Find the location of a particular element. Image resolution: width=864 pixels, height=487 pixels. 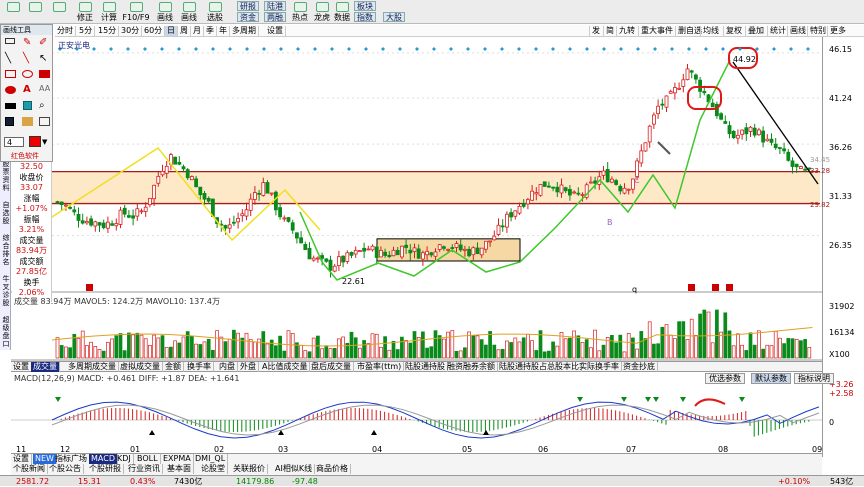

color-swatch is located at coordinates (35, 141).